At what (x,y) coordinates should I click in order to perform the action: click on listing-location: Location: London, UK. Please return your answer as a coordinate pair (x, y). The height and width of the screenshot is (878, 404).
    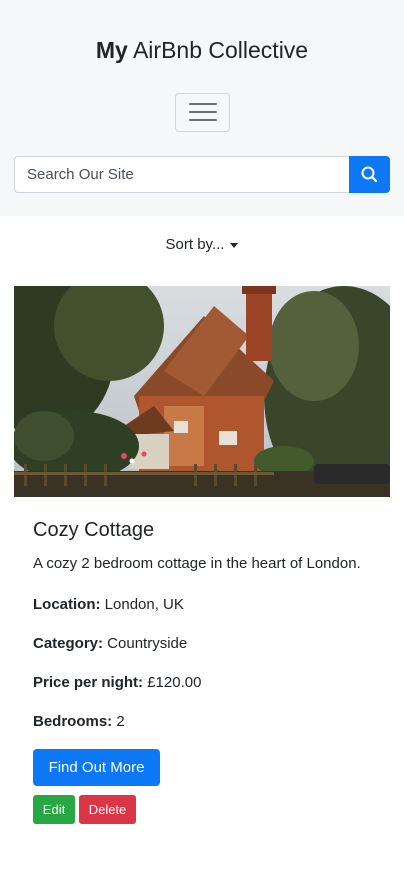
    Looking at the image, I should click on (108, 605).